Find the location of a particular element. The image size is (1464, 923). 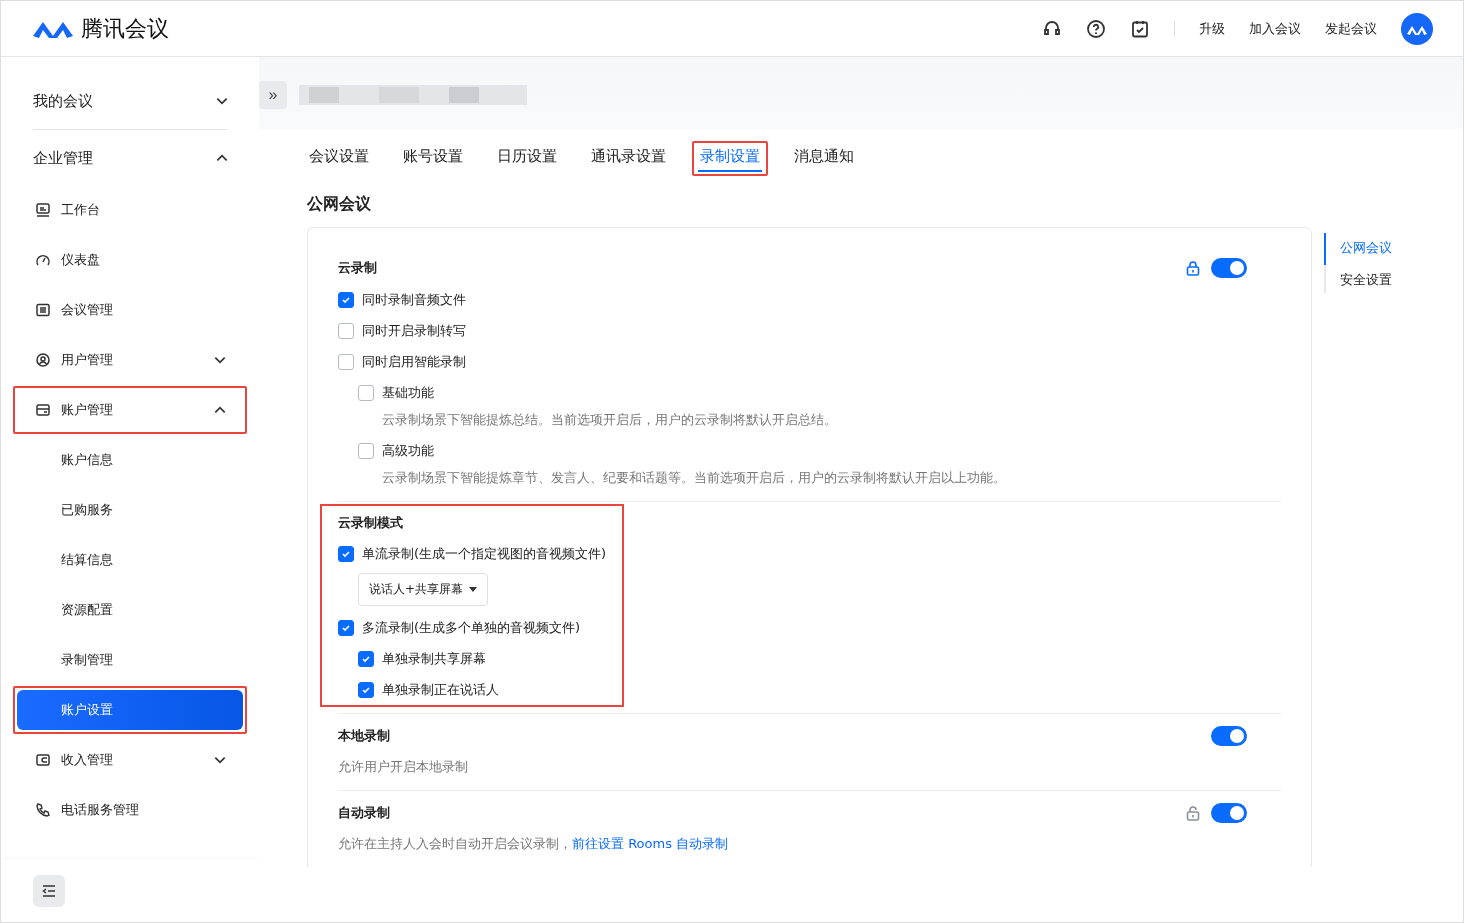

option-label: 单独录制正在说话人 is located at coordinates (440, 690).